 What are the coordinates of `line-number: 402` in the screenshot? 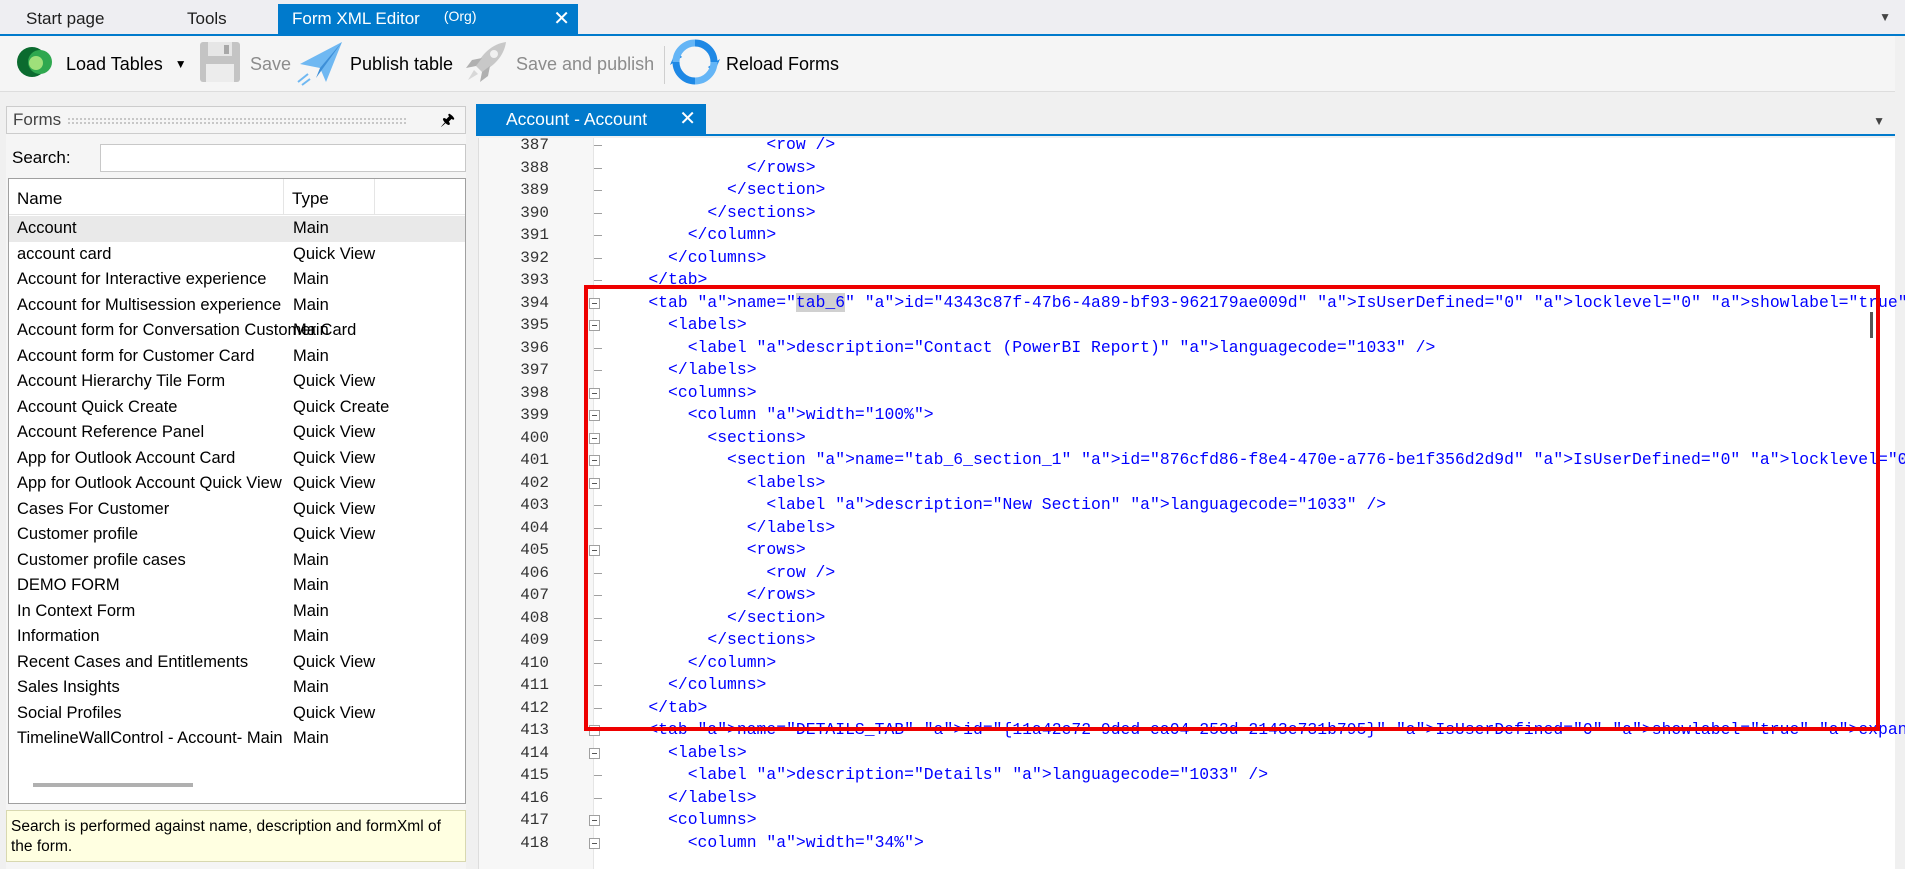 It's located at (534, 482).